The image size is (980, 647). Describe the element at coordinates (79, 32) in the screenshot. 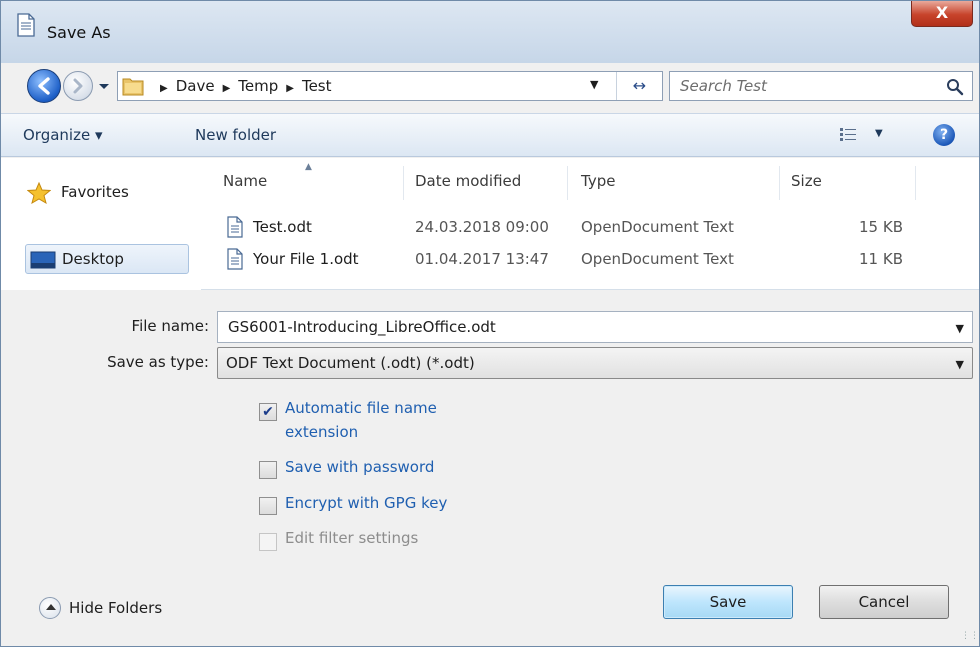

I see `window-title: Save As` at that location.